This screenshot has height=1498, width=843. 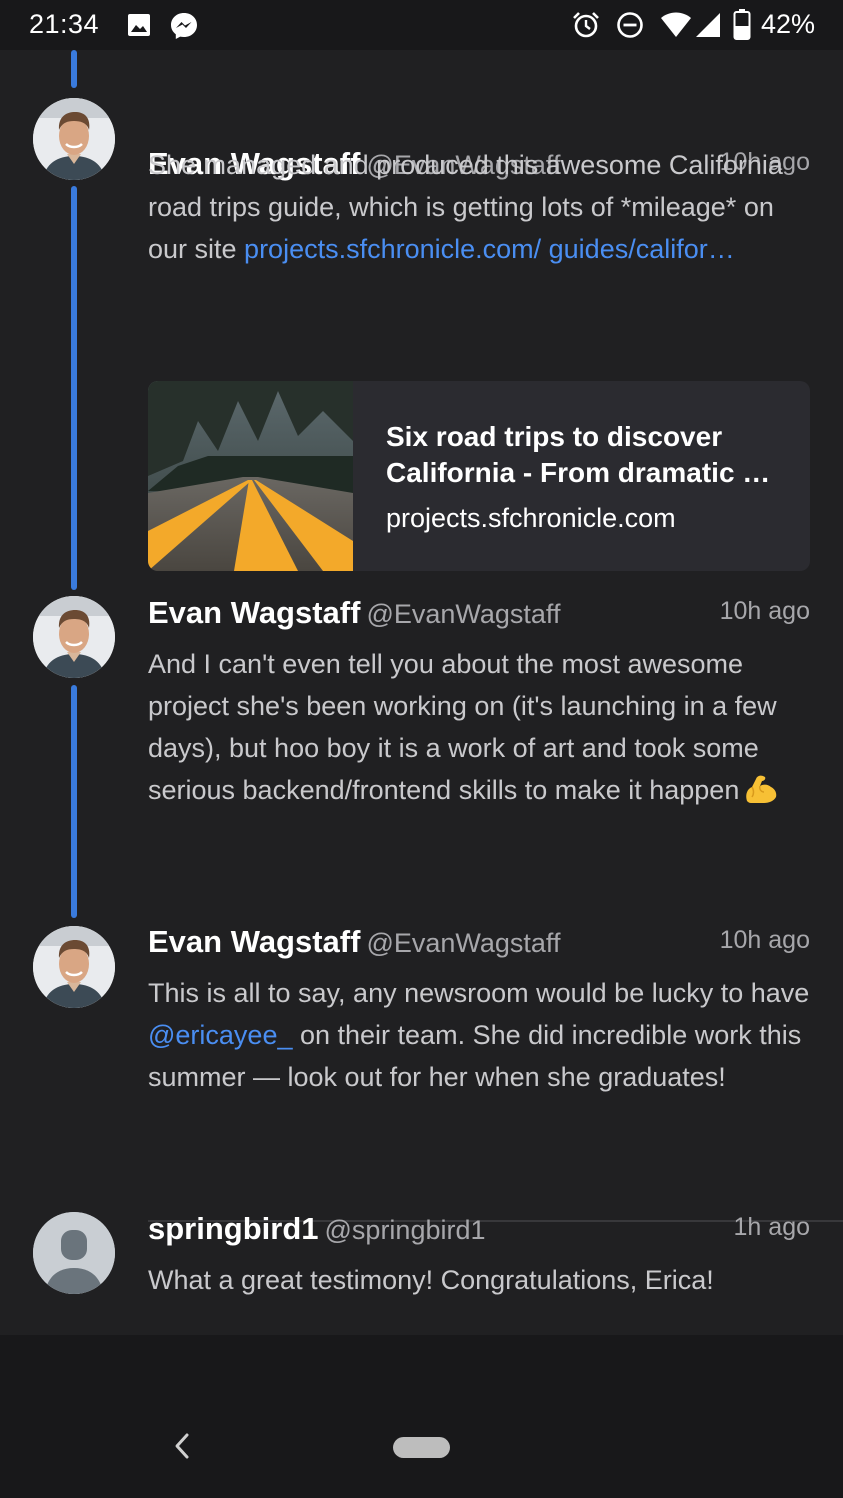 I want to click on wifi-icon, so click(x=676, y=24).